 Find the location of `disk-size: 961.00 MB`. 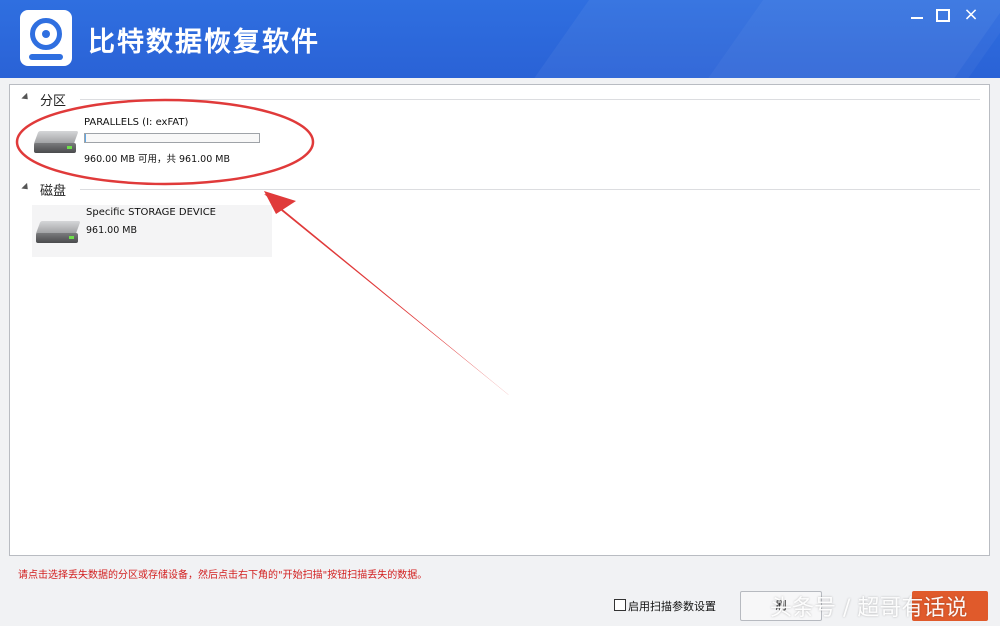

disk-size: 961.00 MB is located at coordinates (111, 230).